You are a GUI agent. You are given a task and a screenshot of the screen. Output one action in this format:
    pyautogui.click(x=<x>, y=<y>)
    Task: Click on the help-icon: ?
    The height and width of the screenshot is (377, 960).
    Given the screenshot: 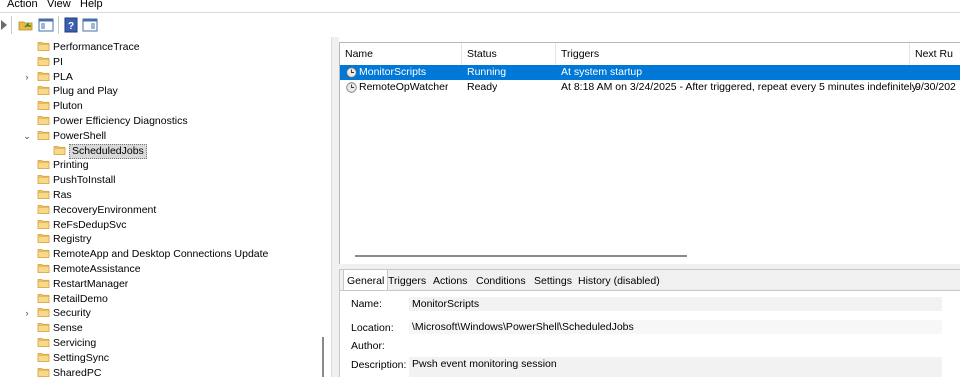 What is the action you would take?
    pyautogui.click(x=71, y=25)
    